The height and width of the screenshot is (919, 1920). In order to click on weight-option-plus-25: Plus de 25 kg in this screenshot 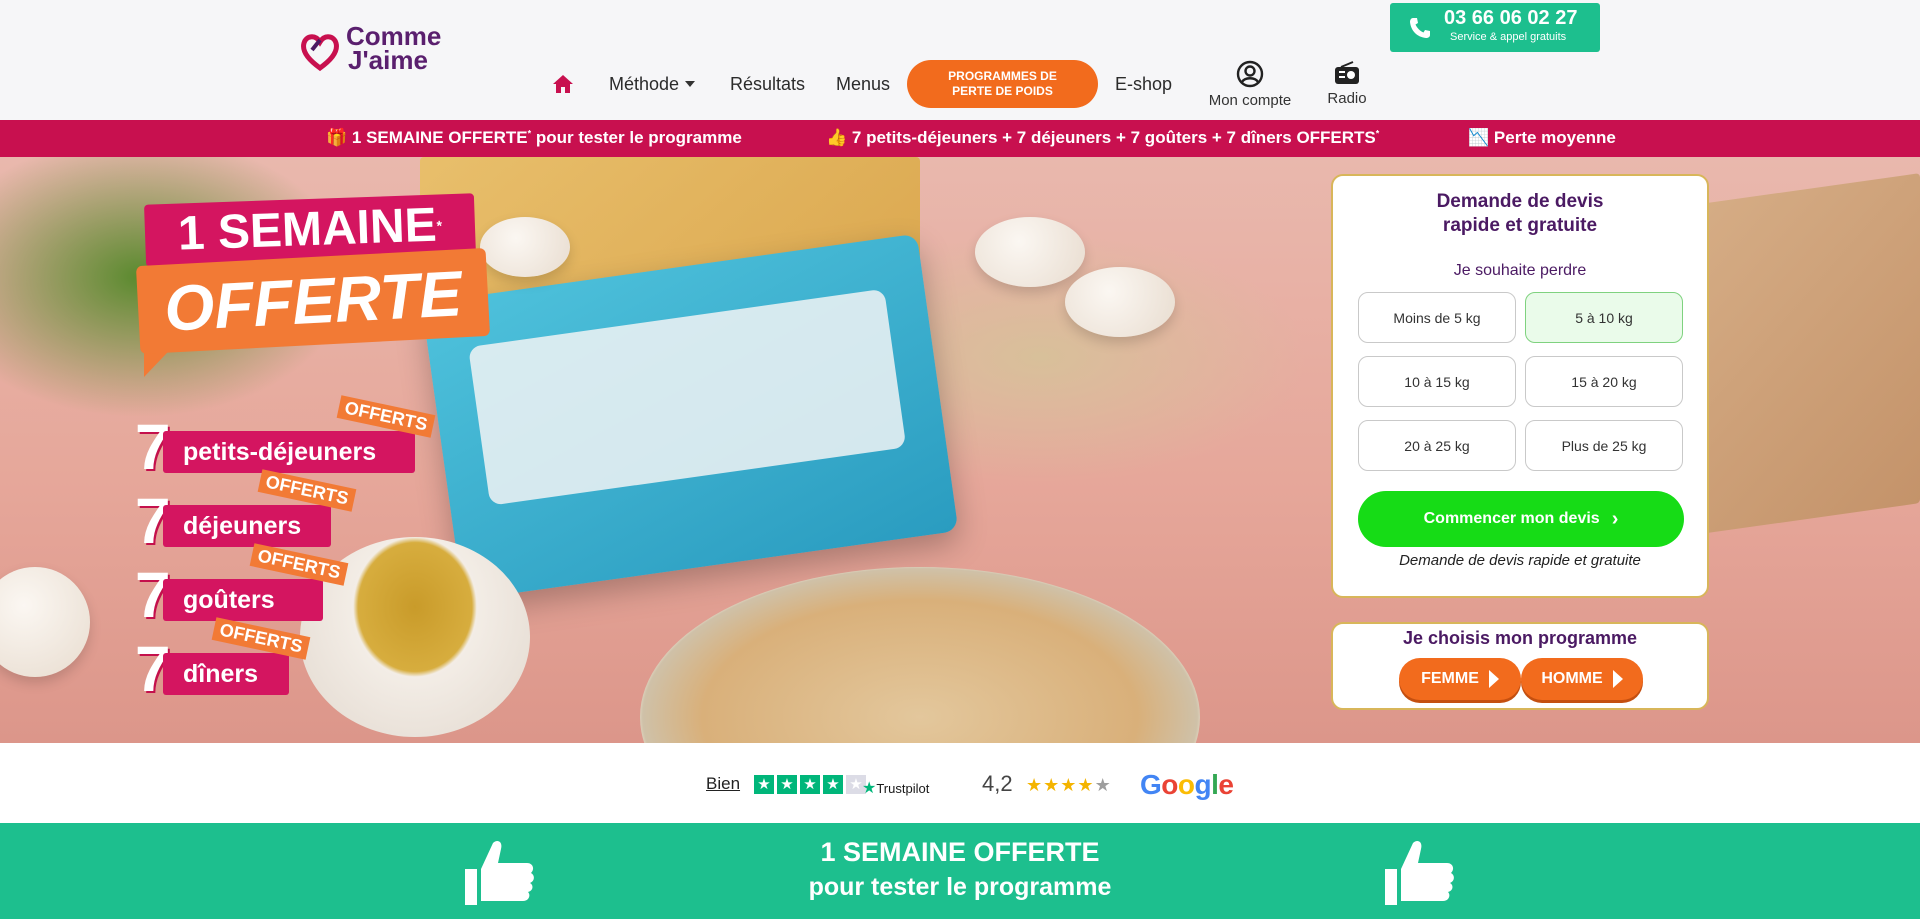, I will do `click(1604, 445)`.